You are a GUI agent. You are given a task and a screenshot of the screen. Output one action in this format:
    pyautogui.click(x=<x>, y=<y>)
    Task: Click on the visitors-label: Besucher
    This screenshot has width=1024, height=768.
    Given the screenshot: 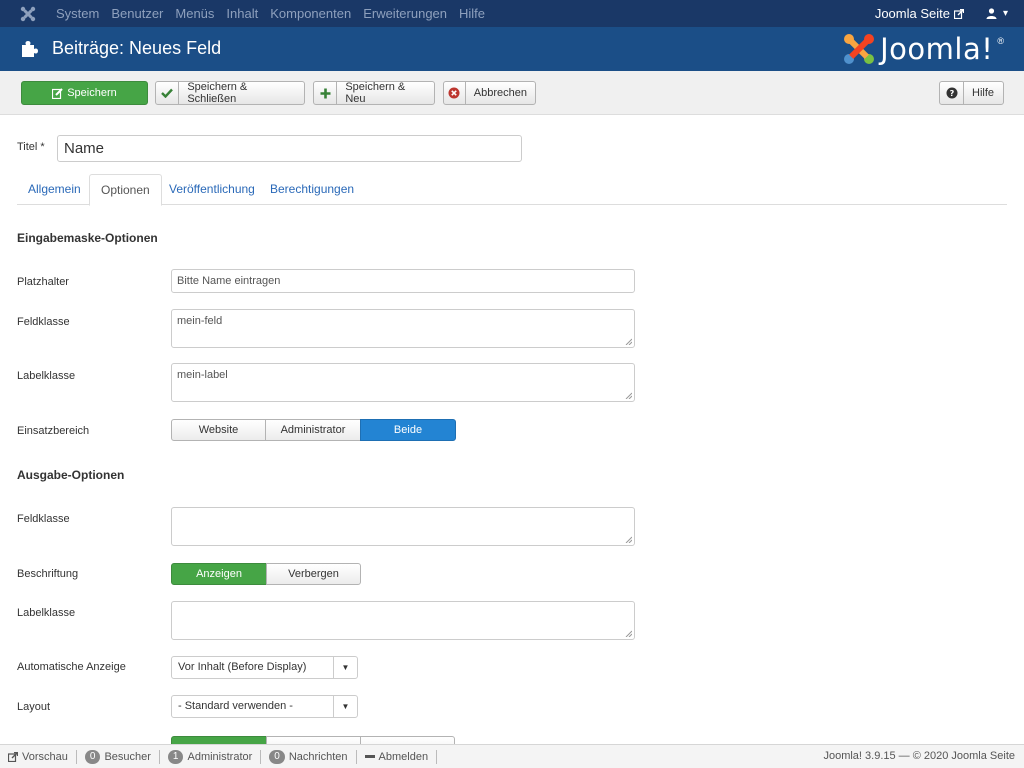 What is the action you would take?
    pyautogui.click(x=127, y=756)
    